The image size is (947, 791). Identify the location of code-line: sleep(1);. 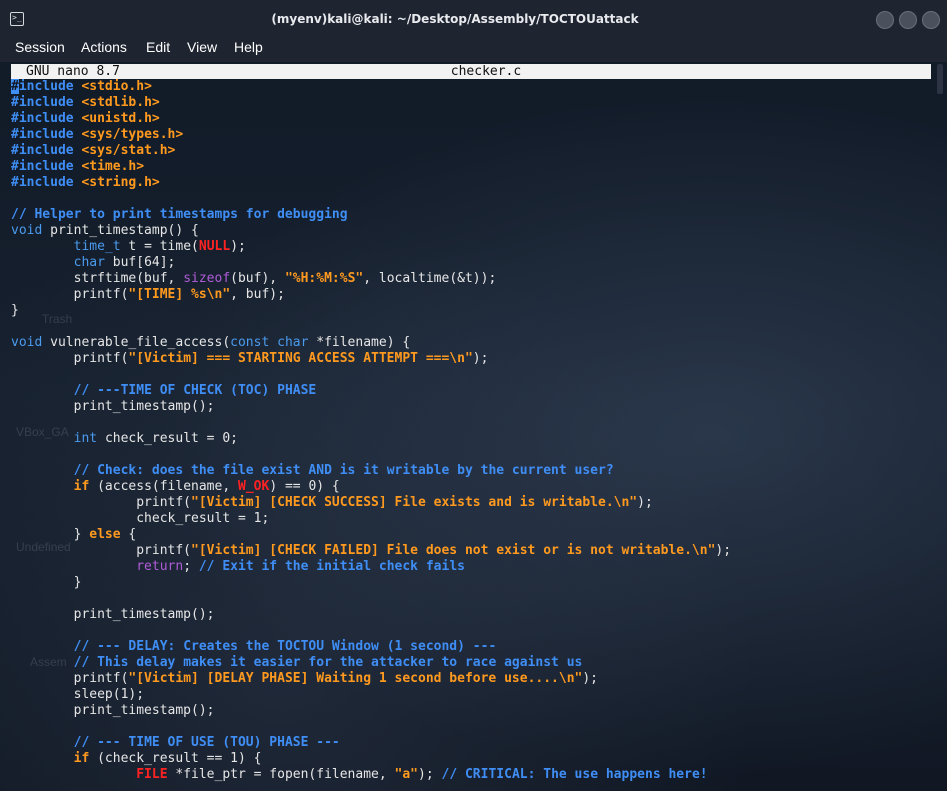
(471, 695).